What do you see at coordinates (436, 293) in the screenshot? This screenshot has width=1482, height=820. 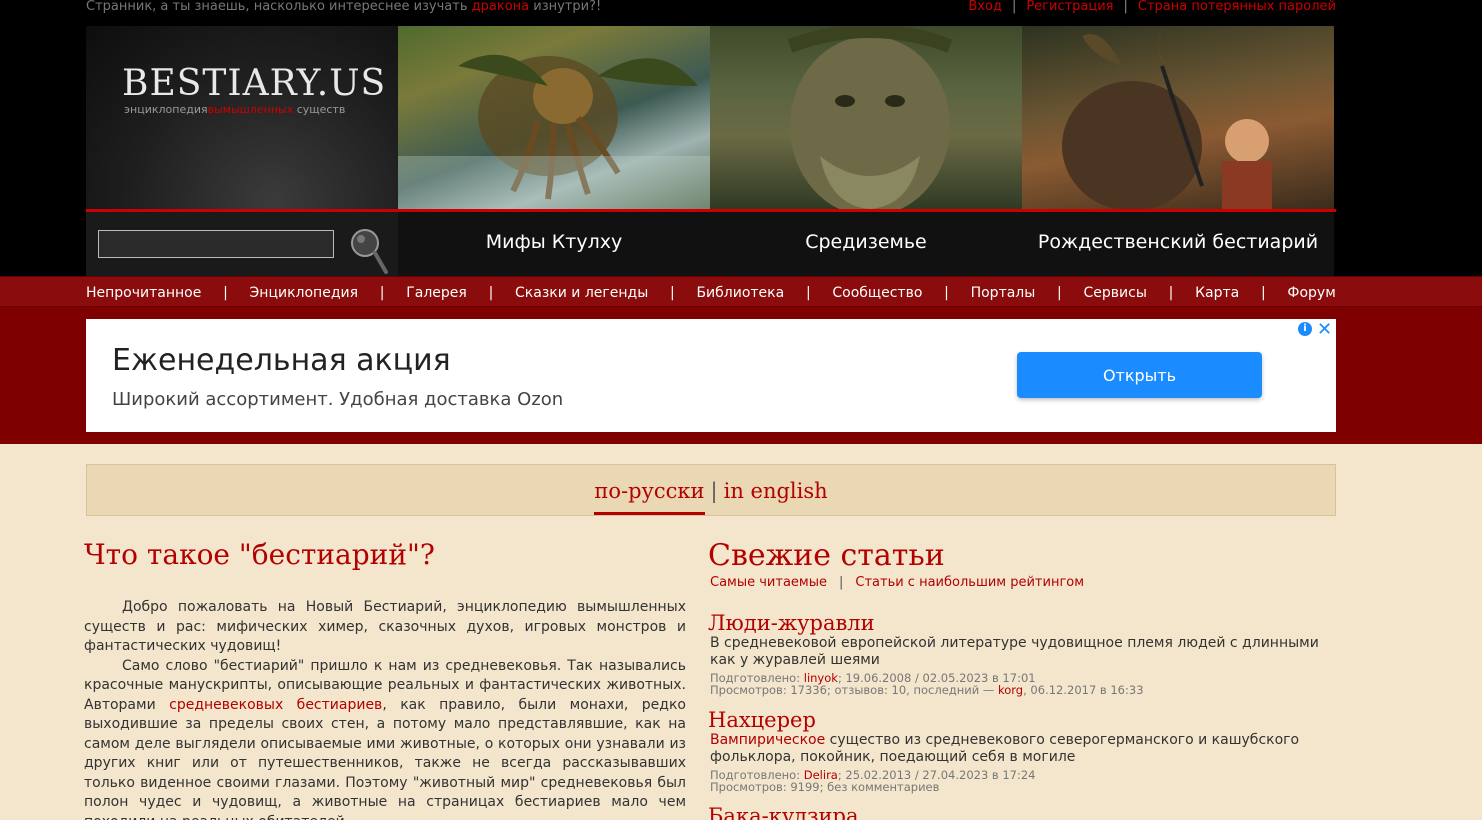 I see `nav-gallery: Галерея` at bounding box center [436, 293].